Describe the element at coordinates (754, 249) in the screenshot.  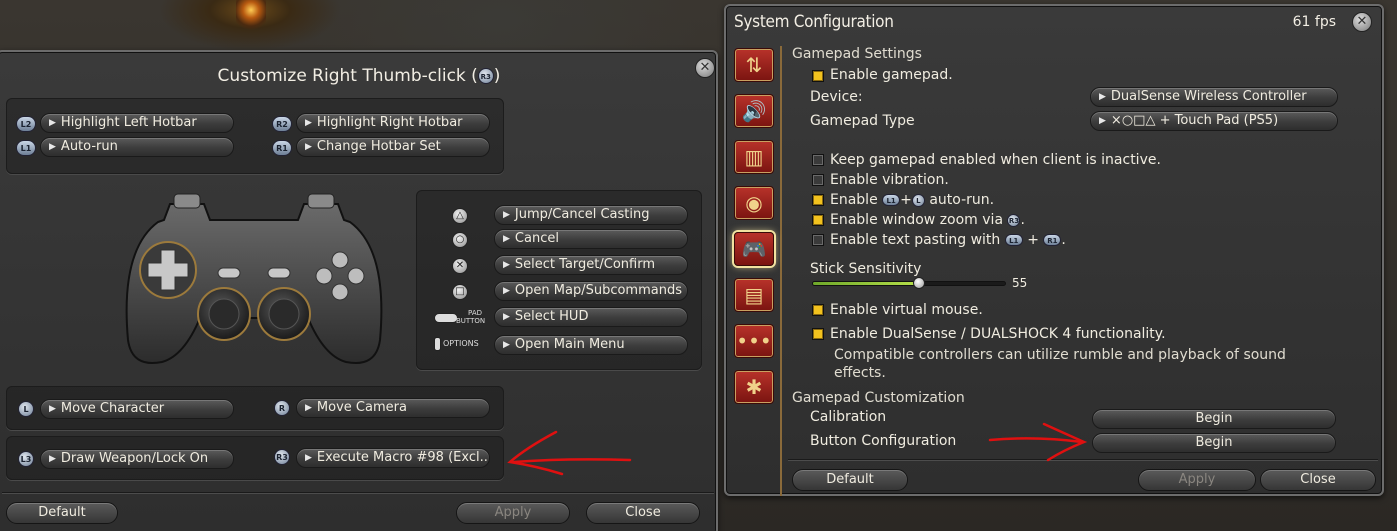
I see `gamepad-settings-icon: 🎮` at that location.